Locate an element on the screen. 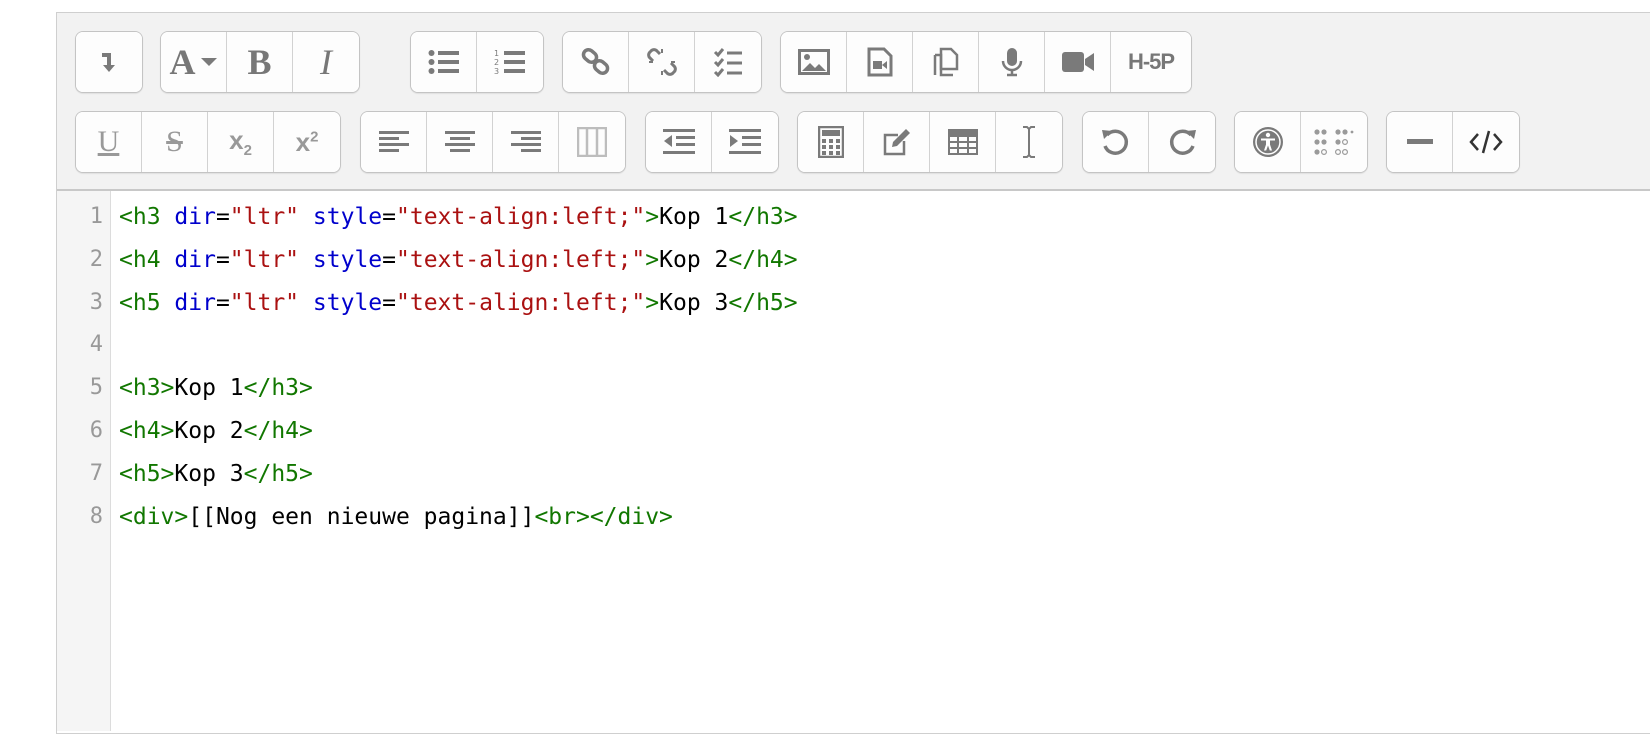  underline-icon: U is located at coordinates (108, 141).